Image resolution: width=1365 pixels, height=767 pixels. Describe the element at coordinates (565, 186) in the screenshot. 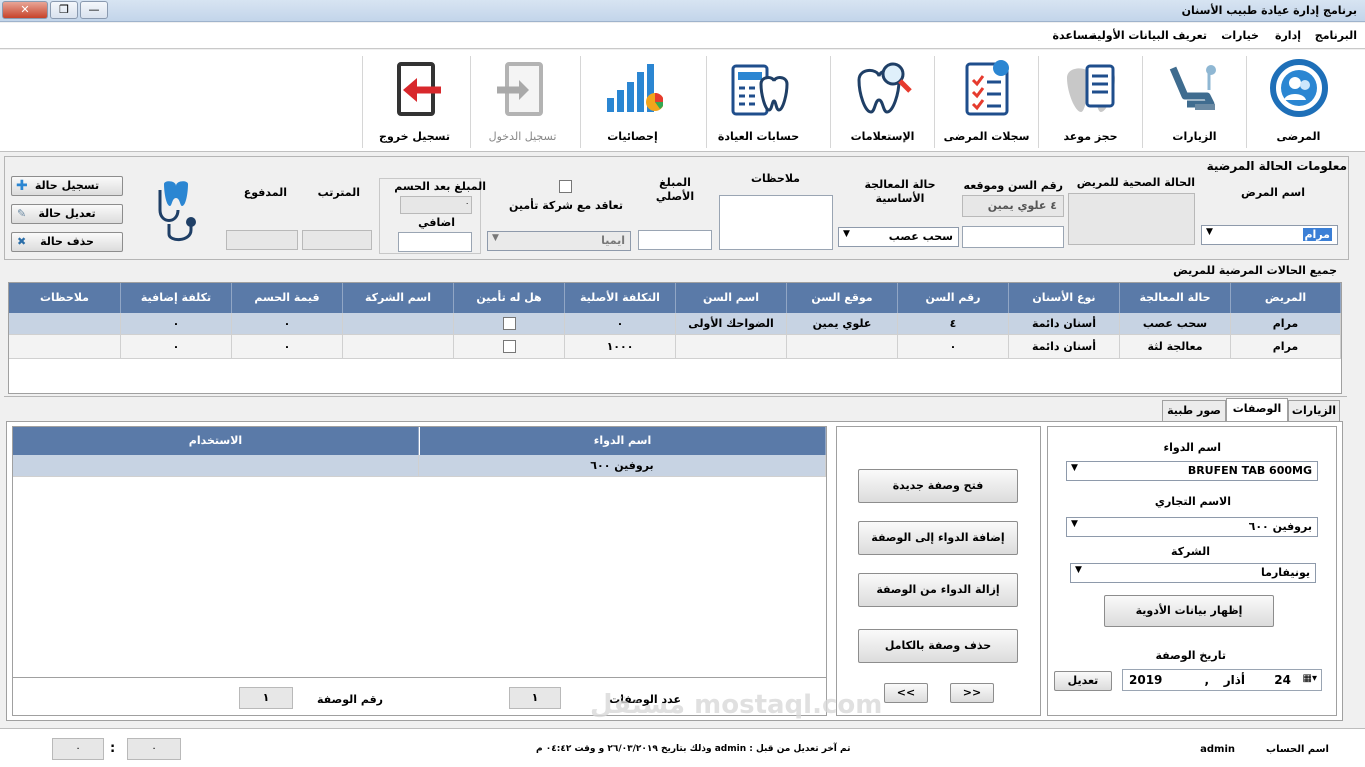

I see `insurance-checkbox` at that location.